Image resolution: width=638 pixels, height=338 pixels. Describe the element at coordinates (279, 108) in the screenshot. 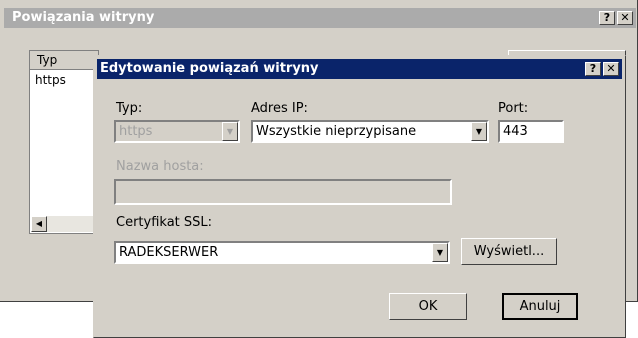

I see `ip-label: Adres IP:` at that location.